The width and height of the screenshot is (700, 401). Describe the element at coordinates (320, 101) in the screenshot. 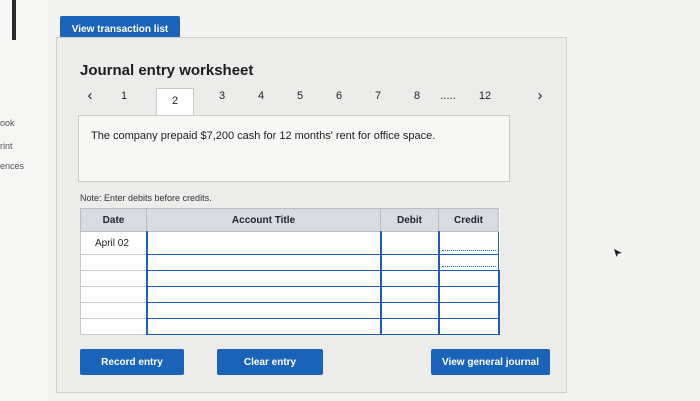

I see `entry-tabs: ‹ 1 2 3 4 5 6 7 8 ..... 12 ›` at that location.